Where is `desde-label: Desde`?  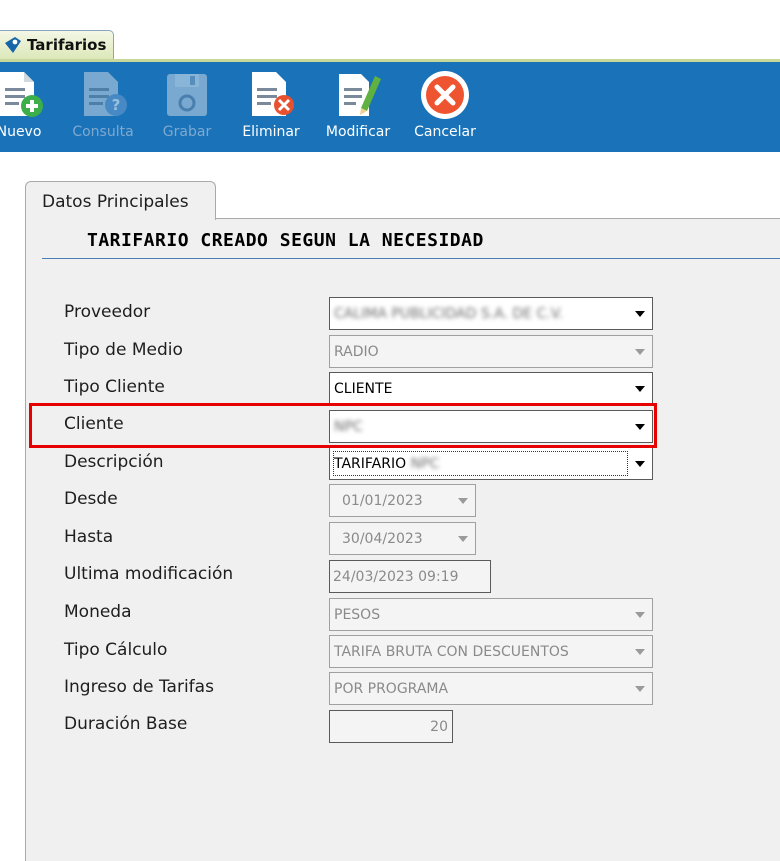
desde-label: Desde is located at coordinates (91, 499).